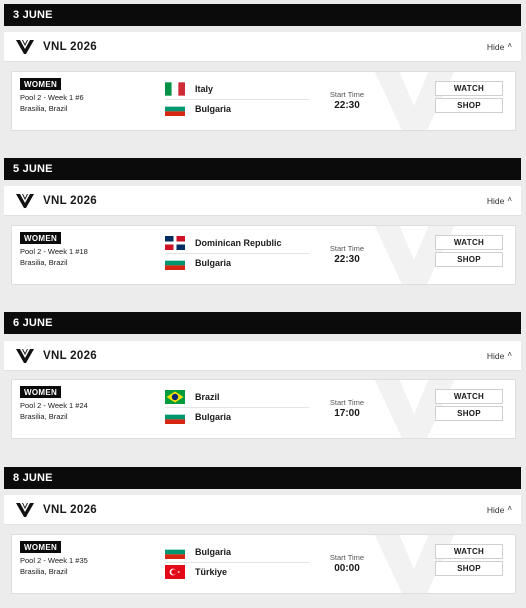 This screenshot has width=526, height=608. Describe the element at coordinates (175, 572) in the screenshot. I see `turkiye-flag-icon` at that location.